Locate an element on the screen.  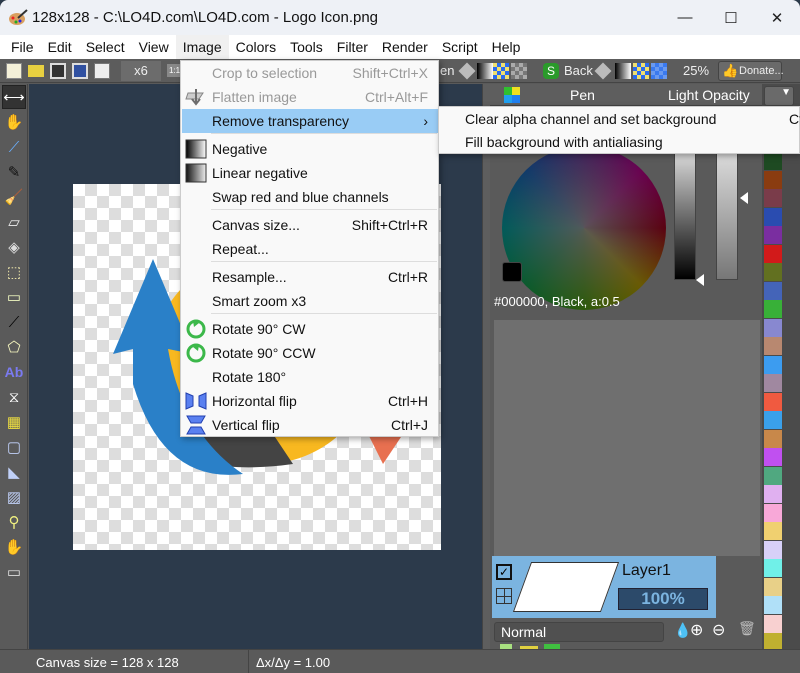
panel-splitter is located at coordinates (486, 366).